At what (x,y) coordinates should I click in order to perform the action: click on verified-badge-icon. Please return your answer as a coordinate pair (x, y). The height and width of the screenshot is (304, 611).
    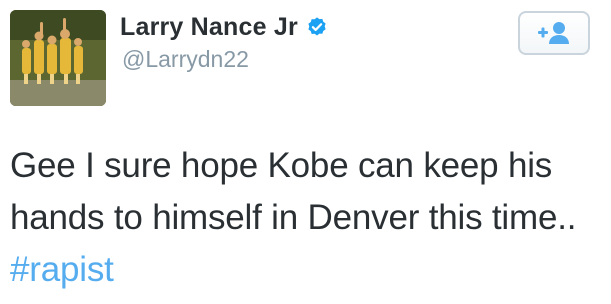
    Looking at the image, I should click on (317, 27).